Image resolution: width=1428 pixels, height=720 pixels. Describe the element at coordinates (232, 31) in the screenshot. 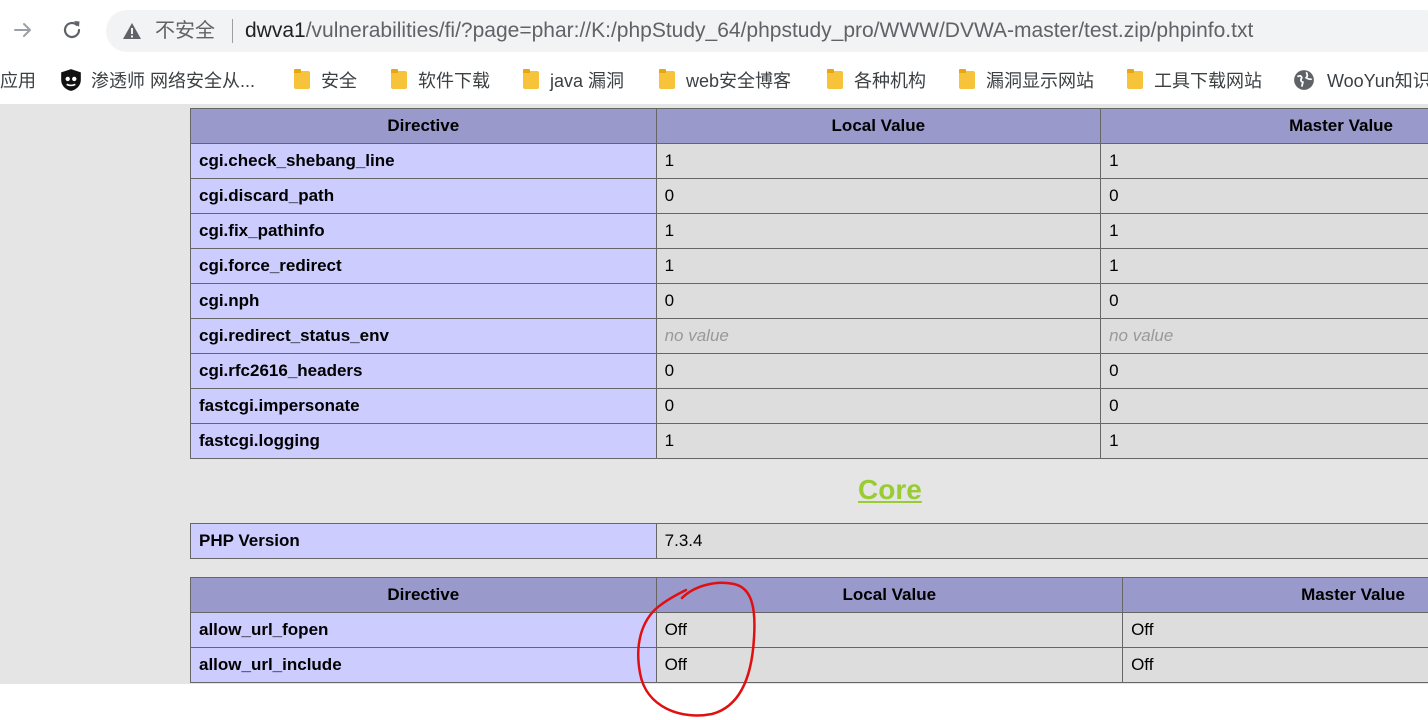

I see `omnibox-separator` at that location.